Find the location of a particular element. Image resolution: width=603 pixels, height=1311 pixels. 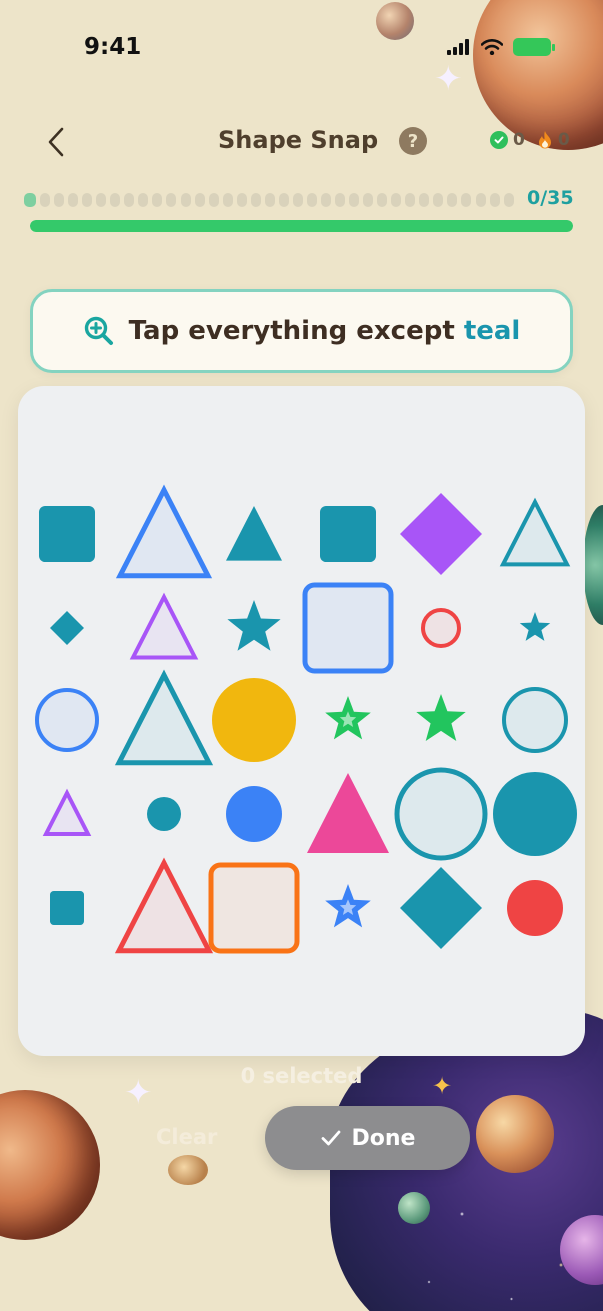

correct-count: 0 is located at coordinates (519, 140).